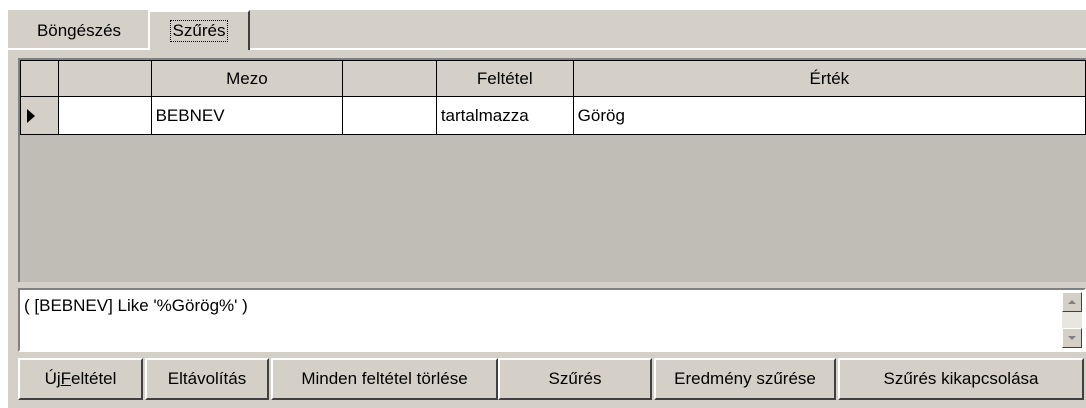 This screenshot has width=1086, height=408. What do you see at coordinates (829, 115) in the screenshot?
I see `cell-ertek: Görög` at bounding box center [829, 115].